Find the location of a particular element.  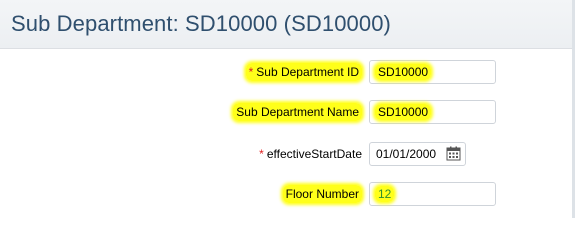

floor-number-label-wrap: Floor Number is located at coordinates (322, 194).